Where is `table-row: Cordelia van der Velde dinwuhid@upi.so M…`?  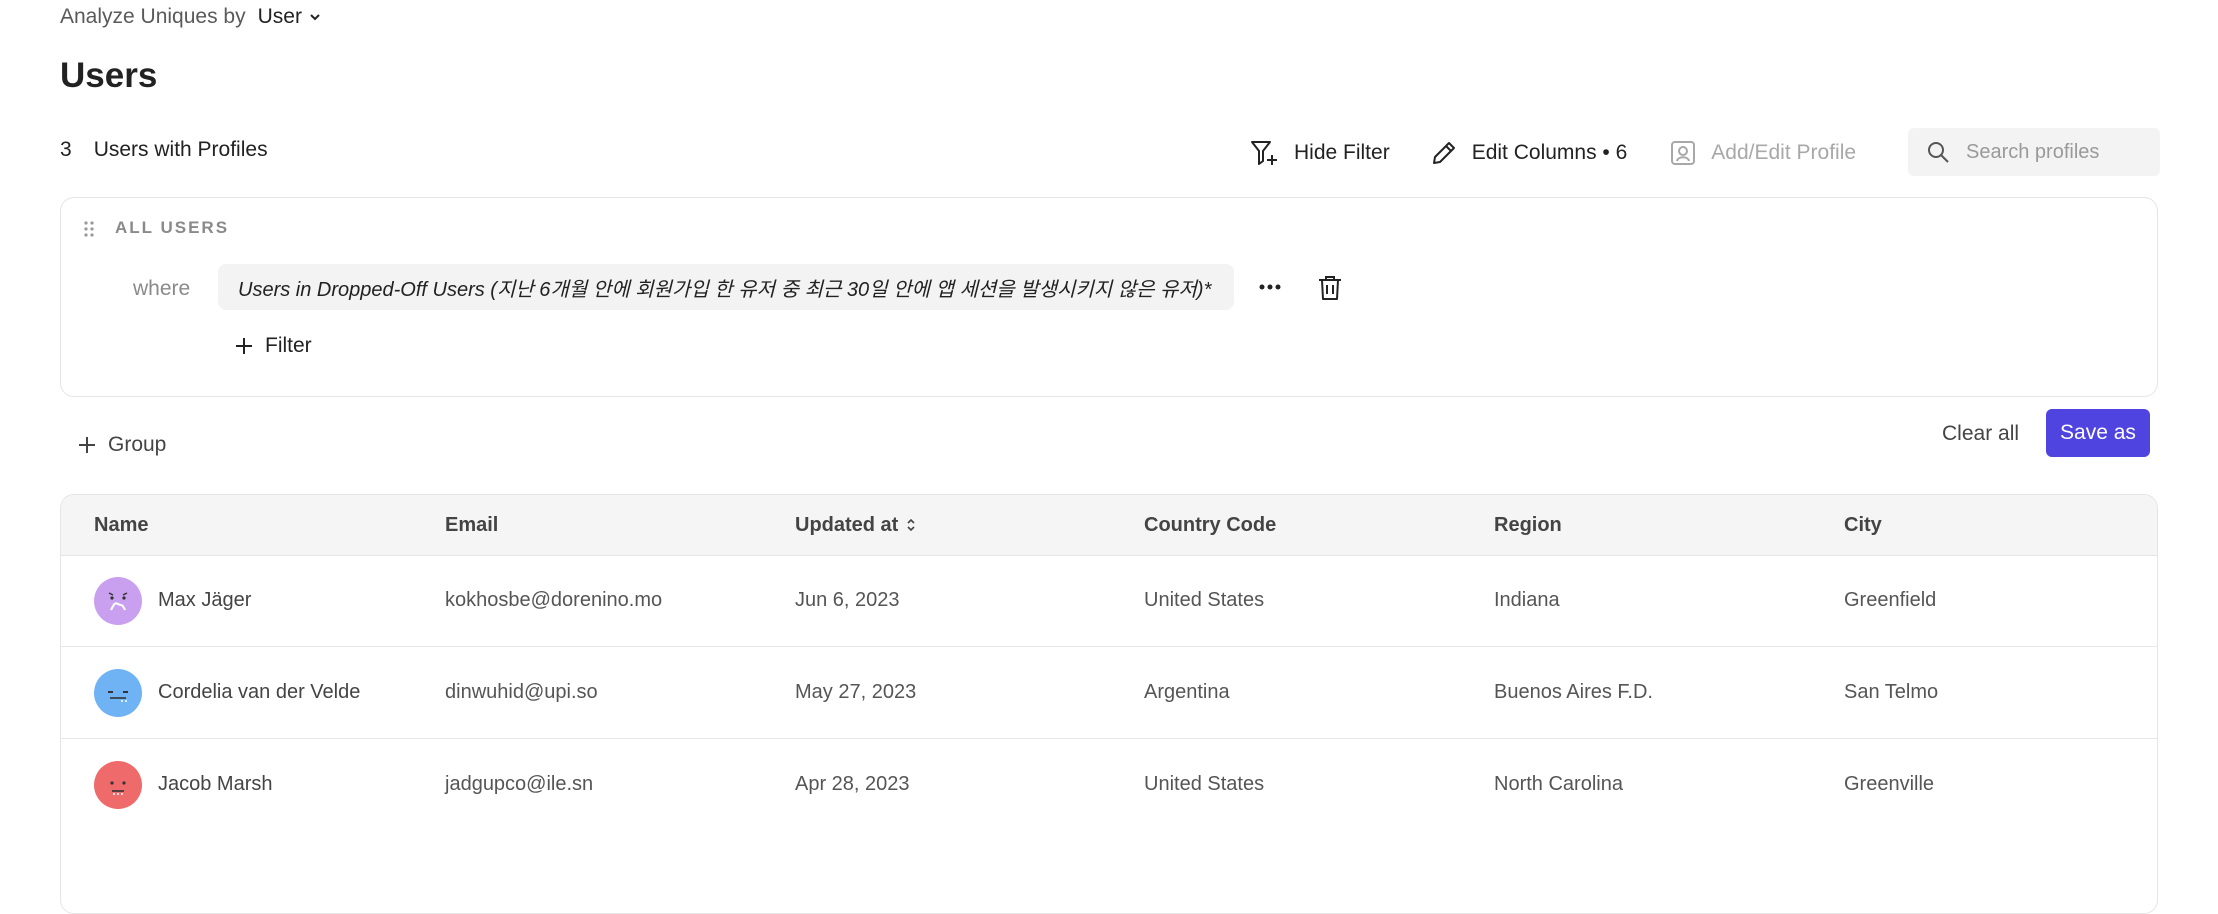 table-row: Cordelia van der Velde dinwuhid@upi.so M… is located at coordinates (1109, 693).